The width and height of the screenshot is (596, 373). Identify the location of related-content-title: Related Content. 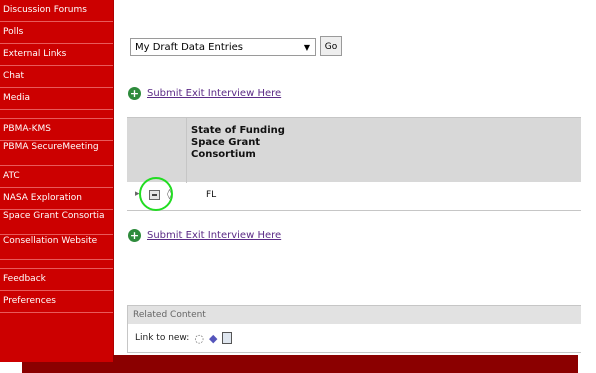
(354, 315).